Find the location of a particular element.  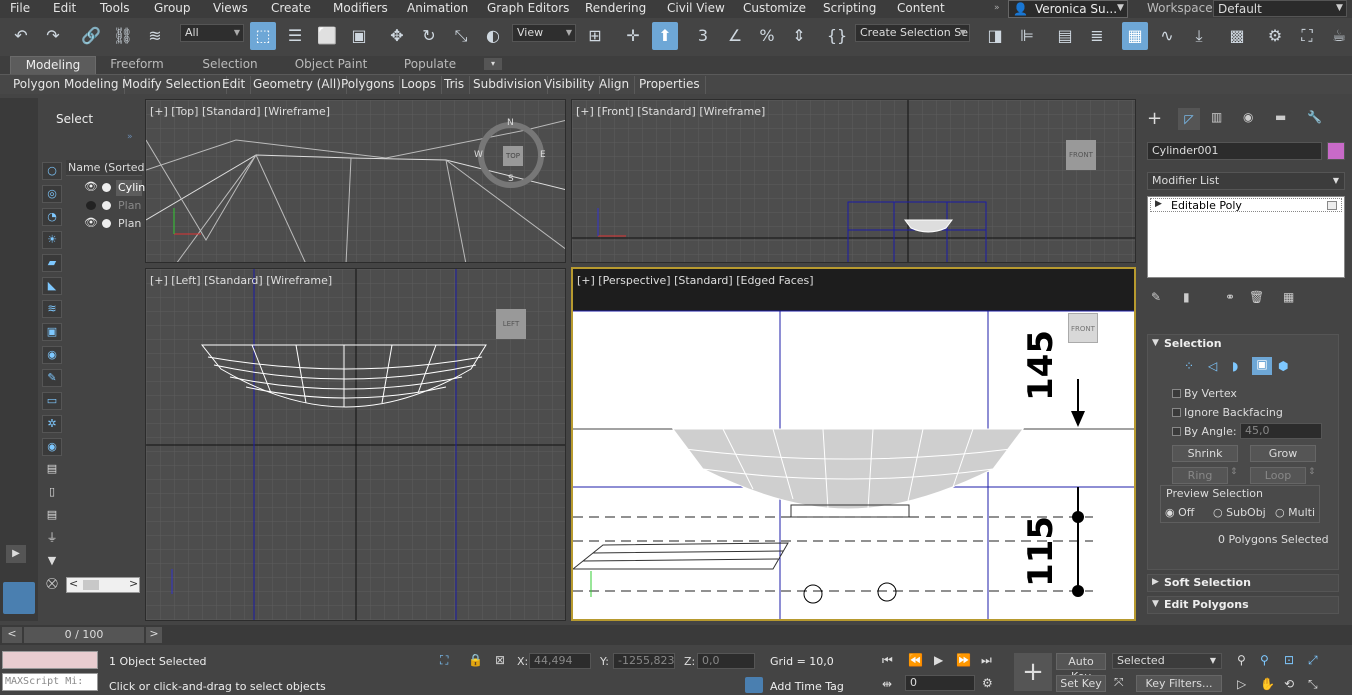

display-spacewarps-icon: ≋ is located at coordinates (52, 309).